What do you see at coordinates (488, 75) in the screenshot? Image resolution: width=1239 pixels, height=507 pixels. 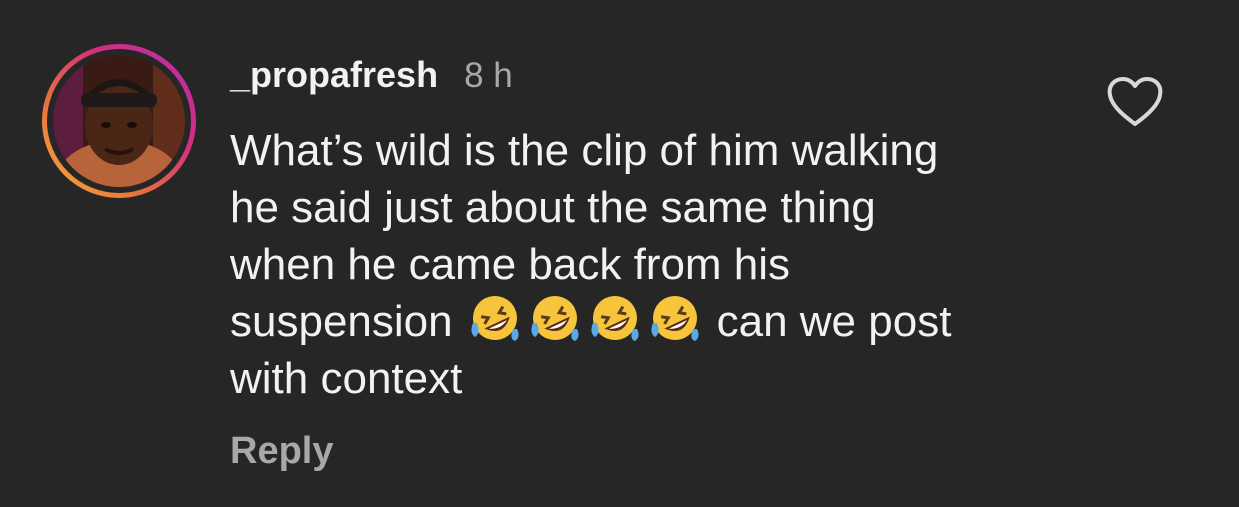 I see `comment-timestamp: 8 h` at bounding box center [488, 75].